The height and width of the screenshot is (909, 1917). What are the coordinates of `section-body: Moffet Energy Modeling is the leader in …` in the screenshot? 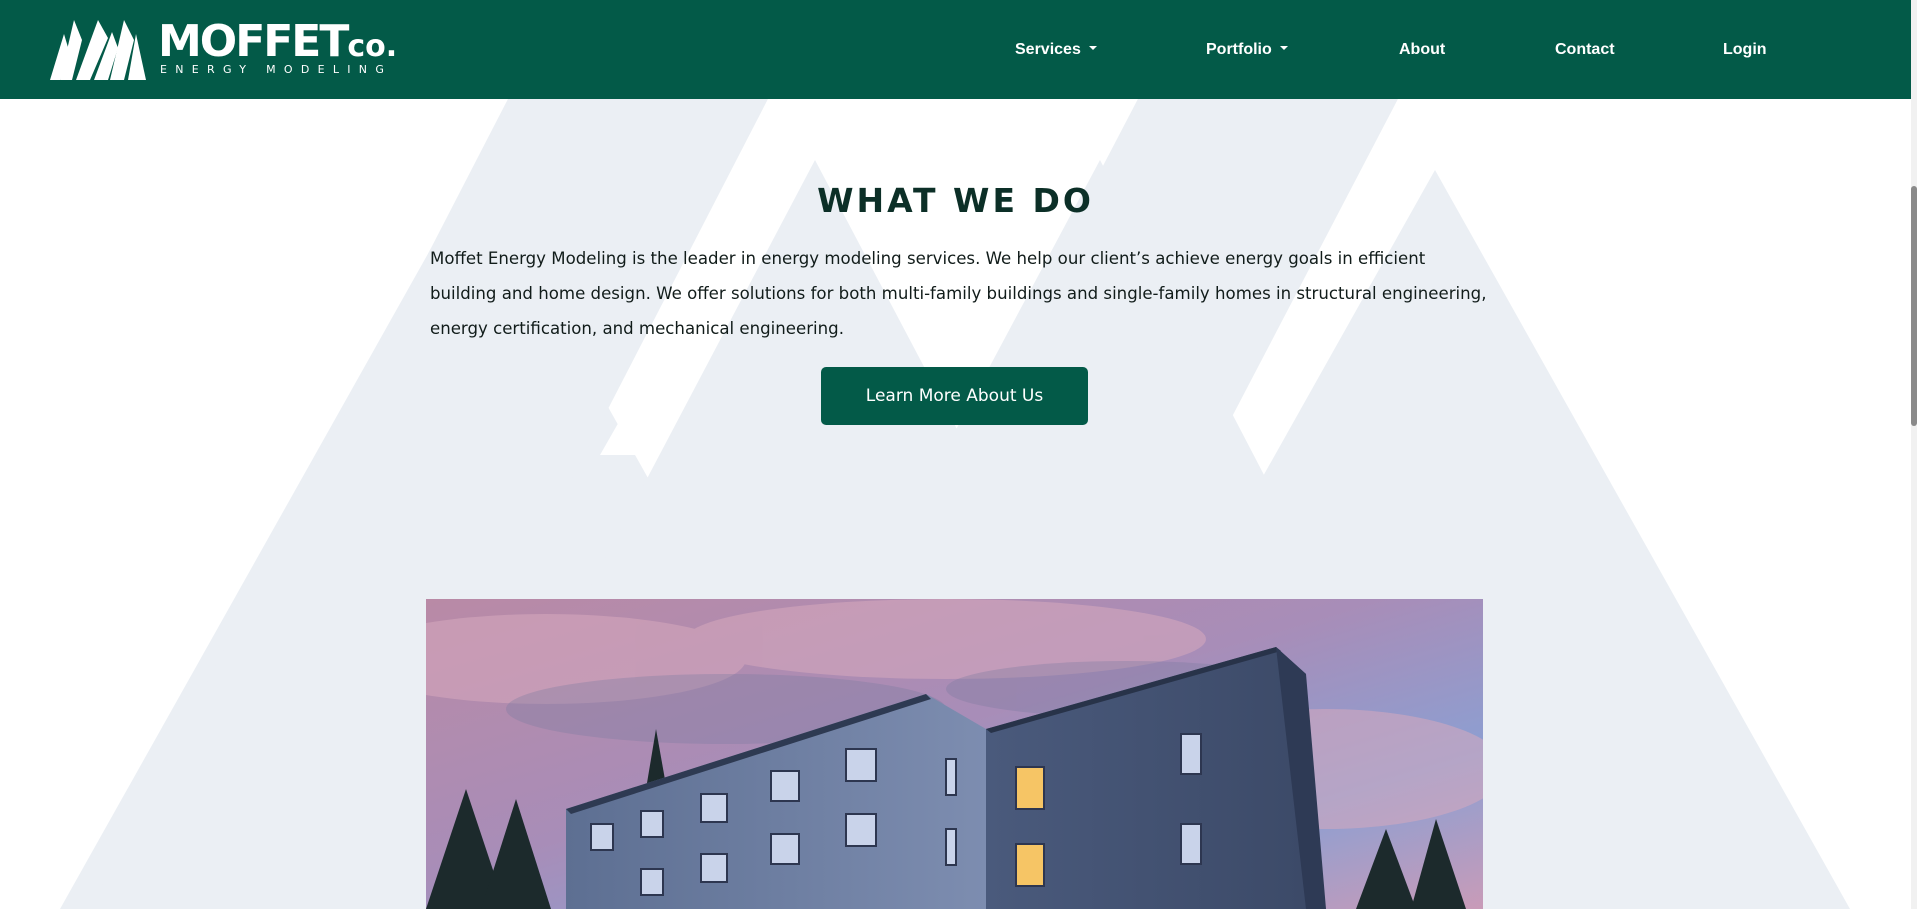 It's located at (958, 293).